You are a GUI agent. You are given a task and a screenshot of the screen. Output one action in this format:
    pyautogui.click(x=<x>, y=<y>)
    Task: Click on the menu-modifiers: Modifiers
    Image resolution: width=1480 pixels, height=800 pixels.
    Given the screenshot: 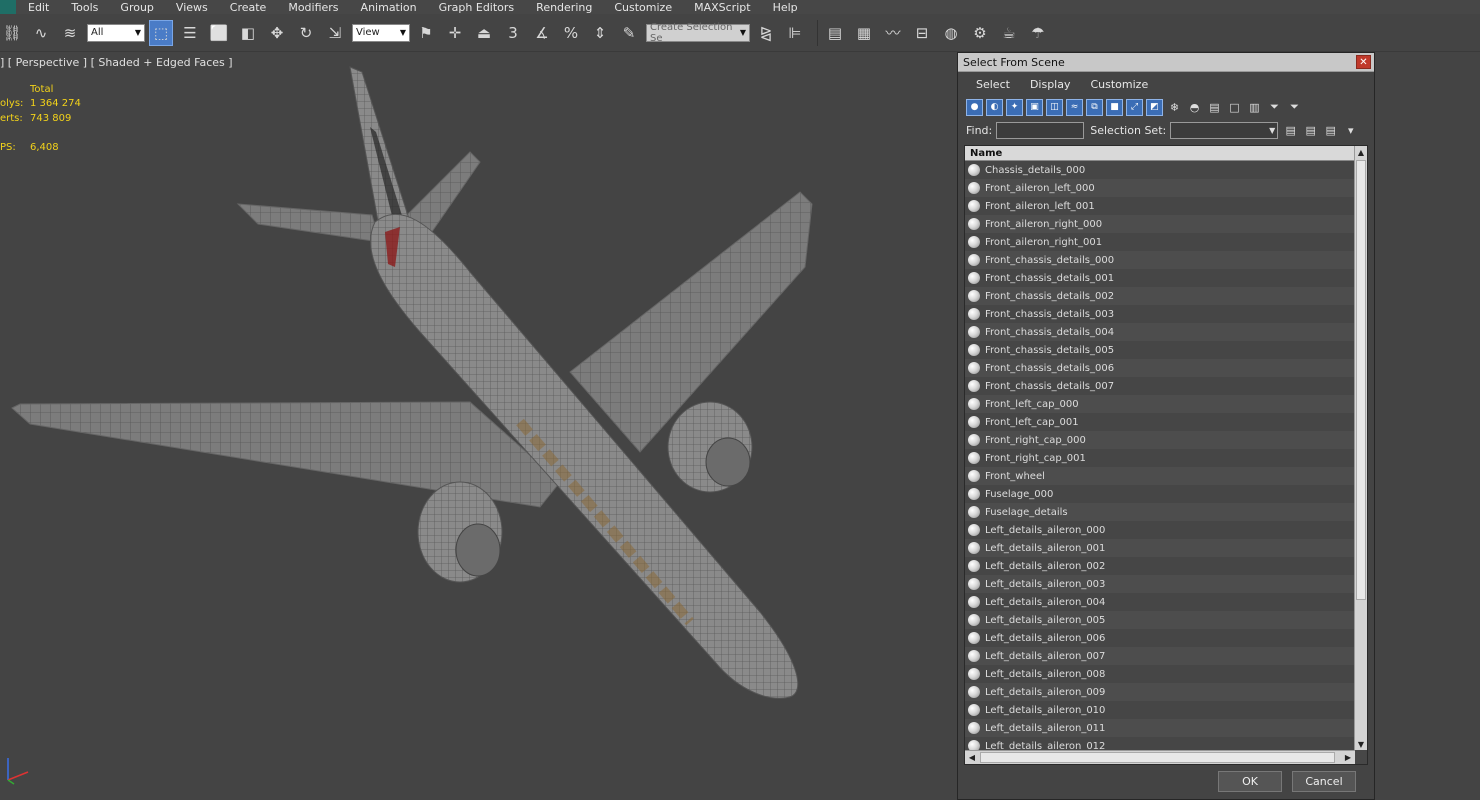 What is the action you would take?
    pyautogui.click(x=313, y=7)
    